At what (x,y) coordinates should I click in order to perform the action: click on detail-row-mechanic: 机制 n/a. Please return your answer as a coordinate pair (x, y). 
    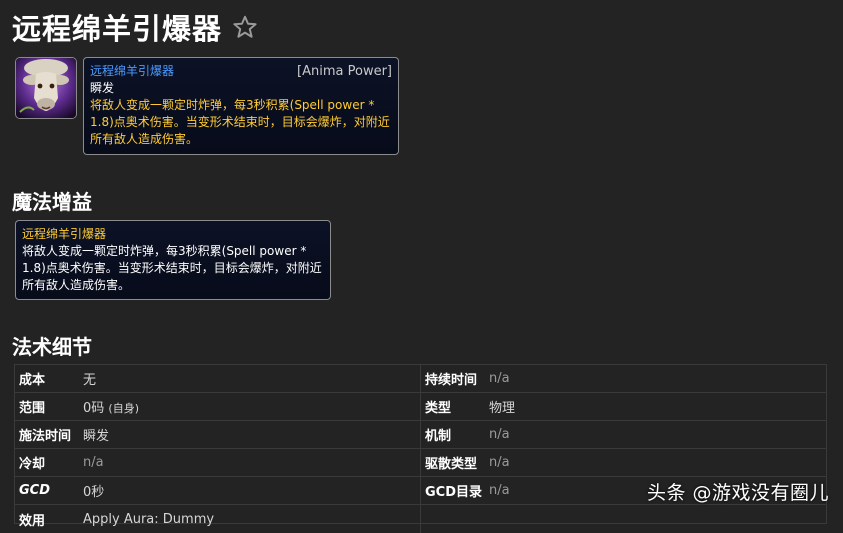
    Looking at the image, I should click on (623, 435).